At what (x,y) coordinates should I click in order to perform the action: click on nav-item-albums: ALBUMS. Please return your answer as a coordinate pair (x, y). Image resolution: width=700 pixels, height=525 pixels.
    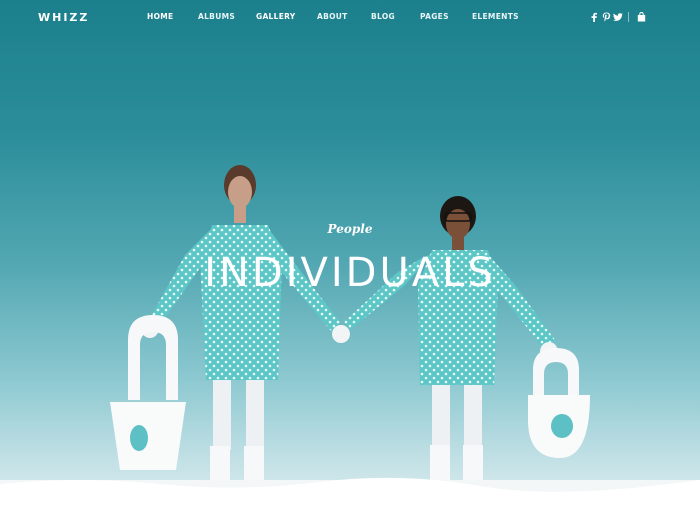
    Looking at the image, I should click on (216, 16).